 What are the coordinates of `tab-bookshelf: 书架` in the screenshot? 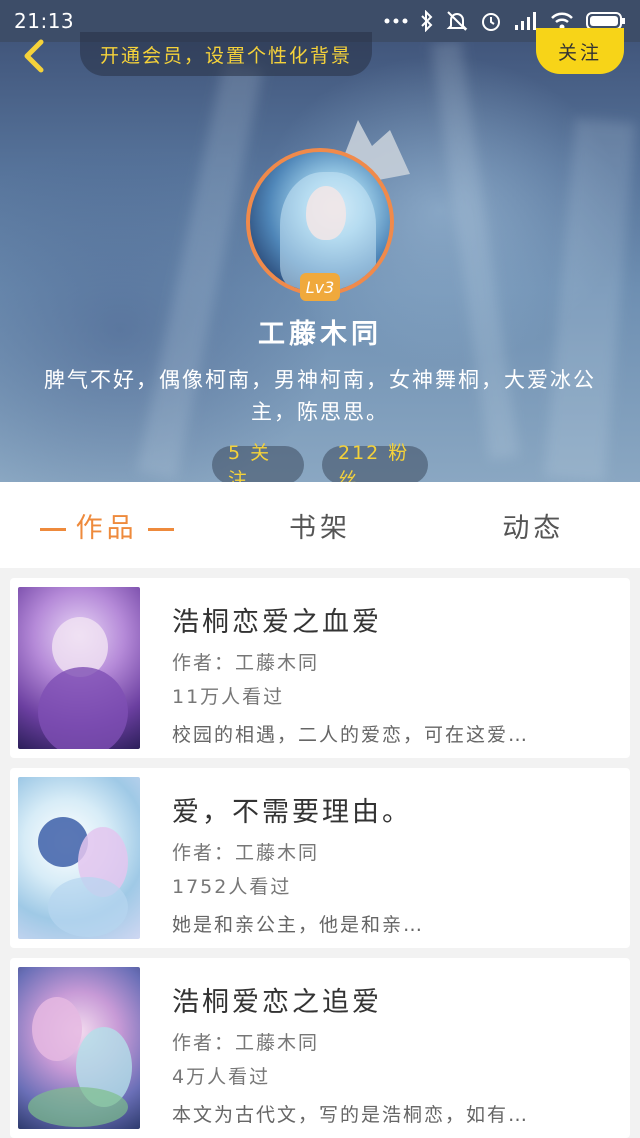 It's located at (319, 525).